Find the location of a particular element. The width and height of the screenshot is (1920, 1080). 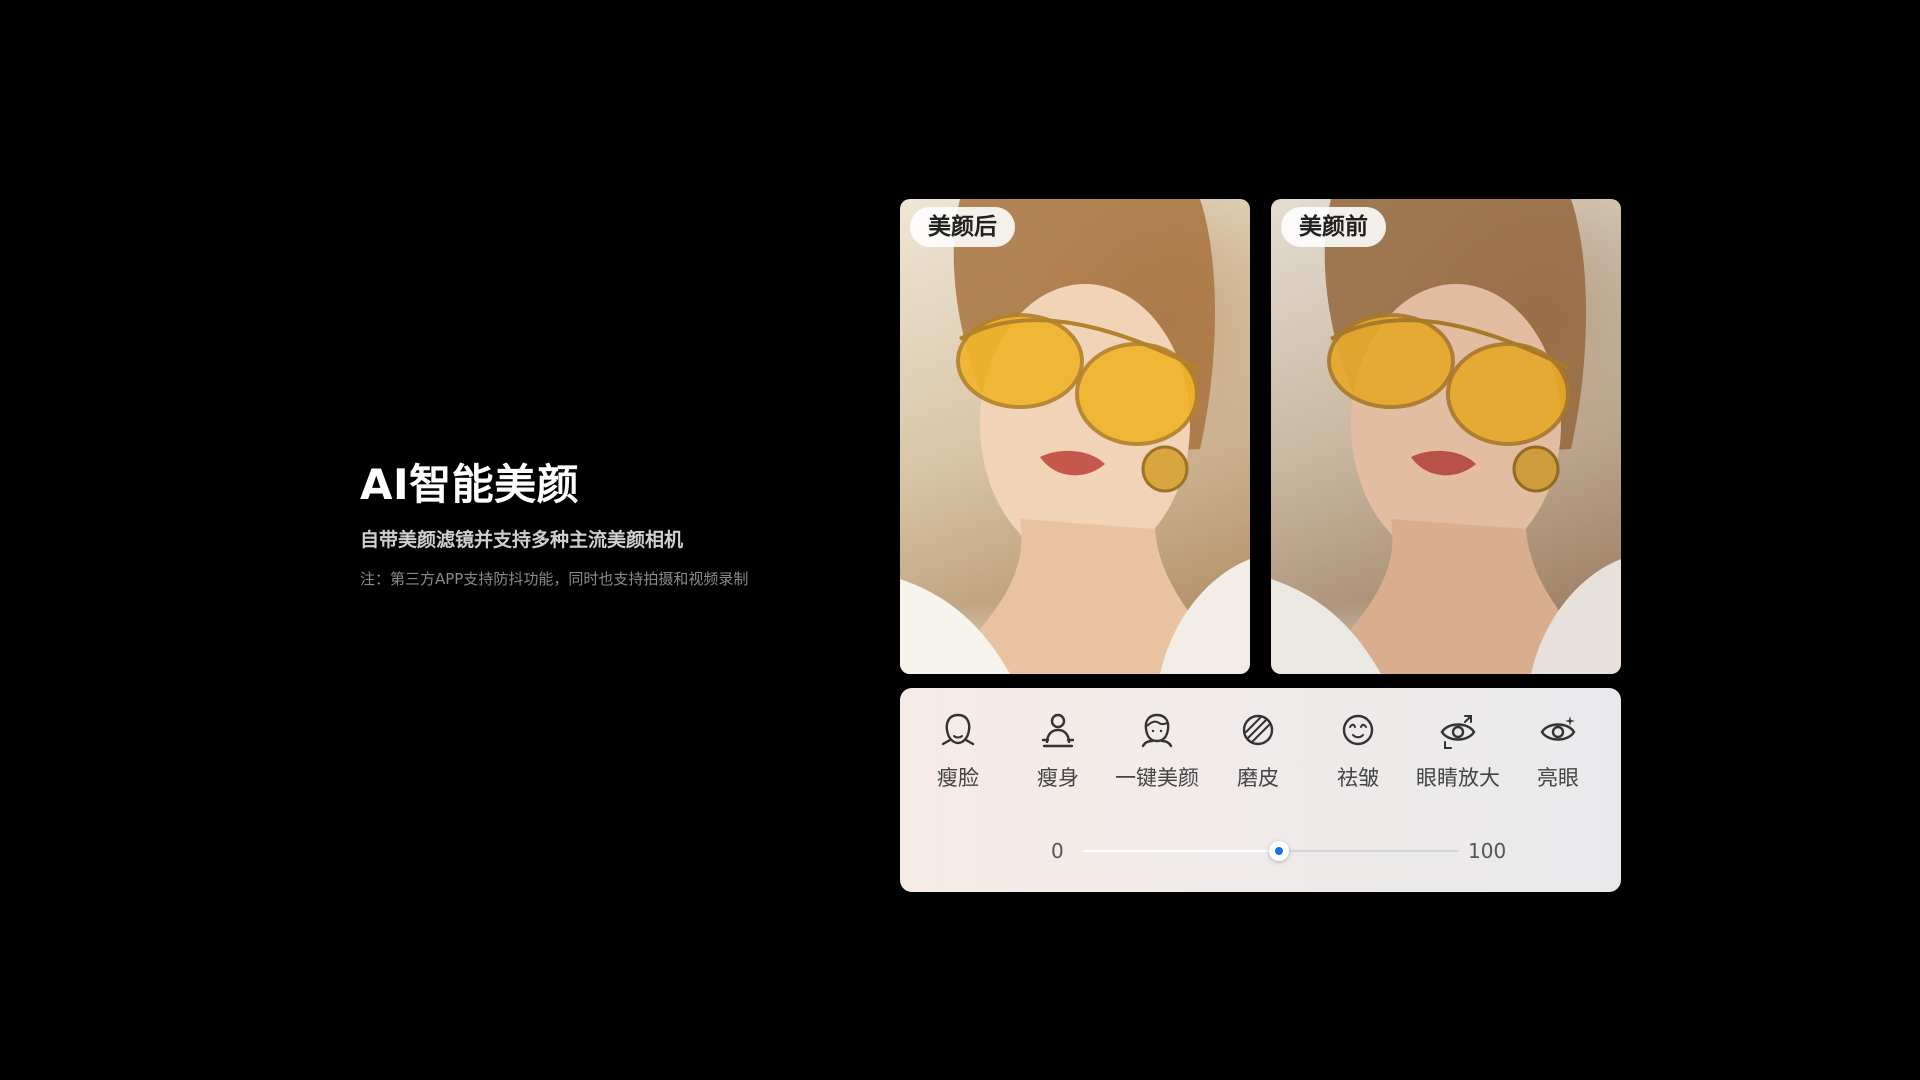

slider-track is located at coordinates (1271, 851).